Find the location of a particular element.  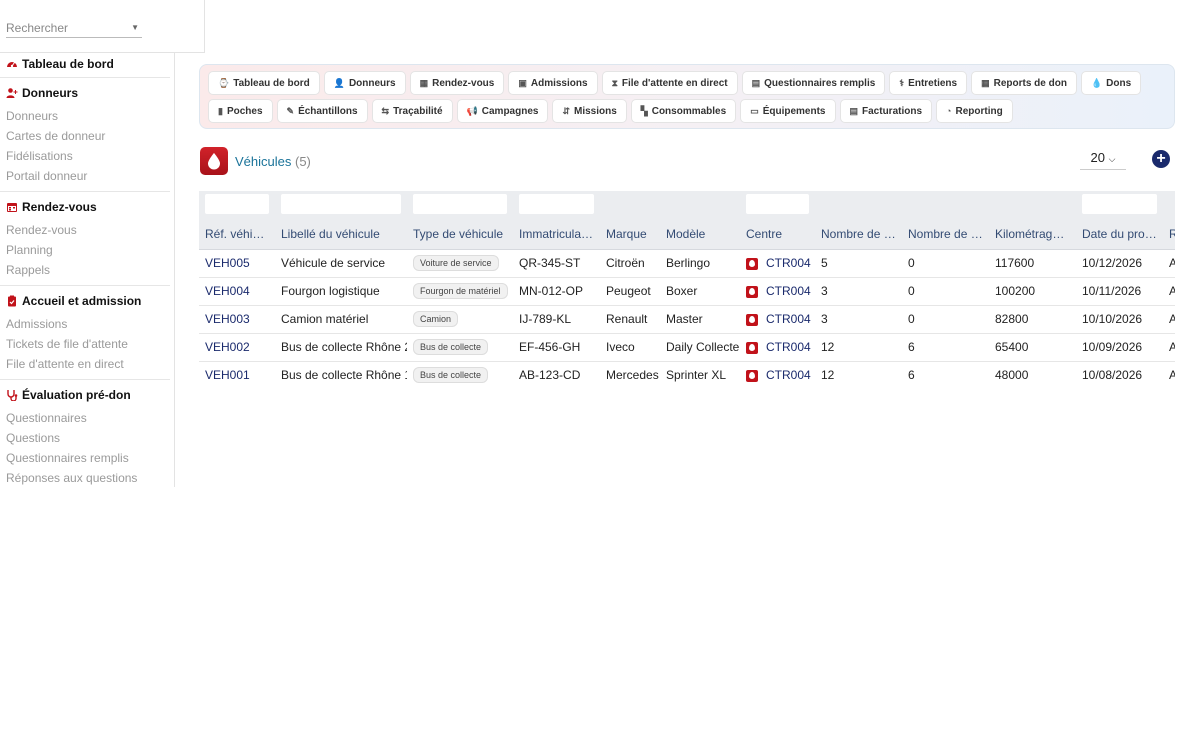

nav-button: ▭ Équipements is located at coordinates (788, 111).